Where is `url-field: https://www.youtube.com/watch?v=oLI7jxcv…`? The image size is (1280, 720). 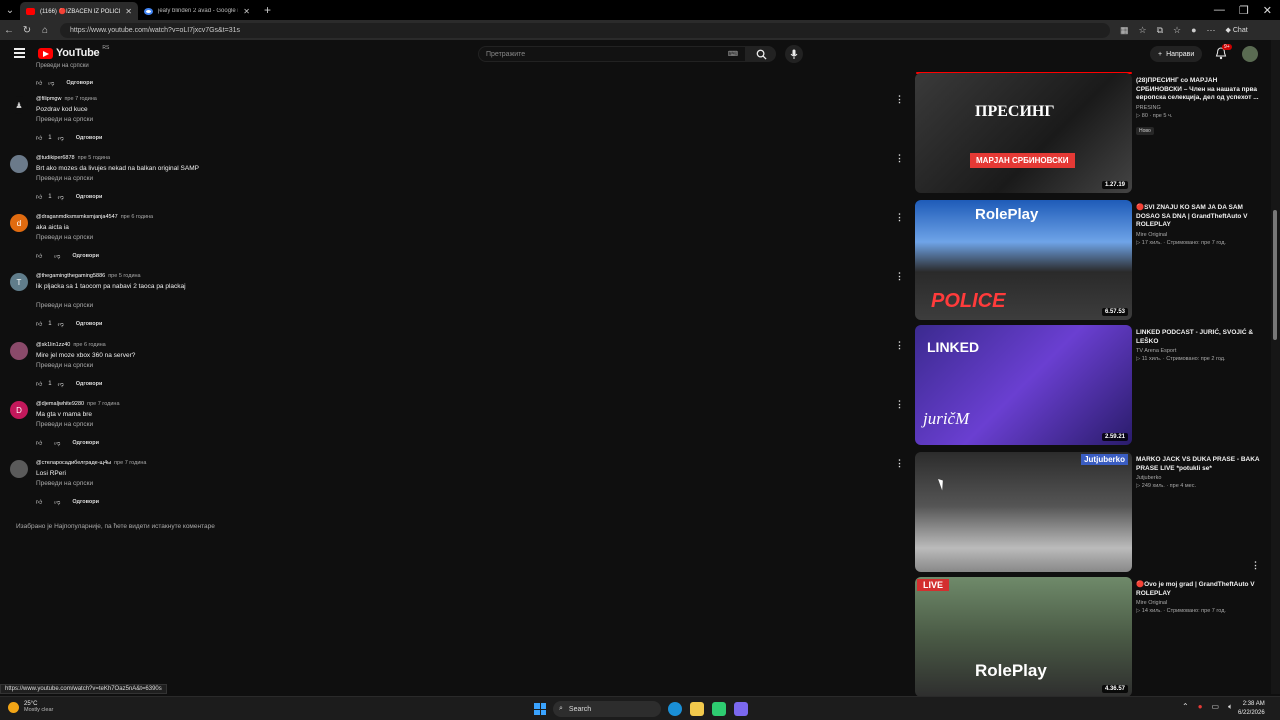
url-field: https://www.youtube.com/watch?v=oLI7jxcv… is located at coordinates (585, 30).